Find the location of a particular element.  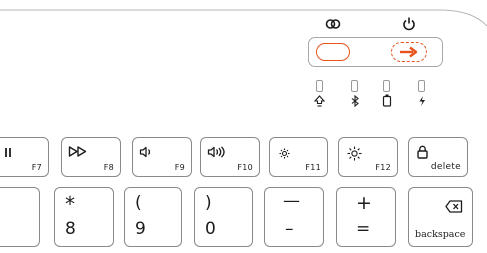

key-9-shift-label: ( is located at coordinates (138, 203).